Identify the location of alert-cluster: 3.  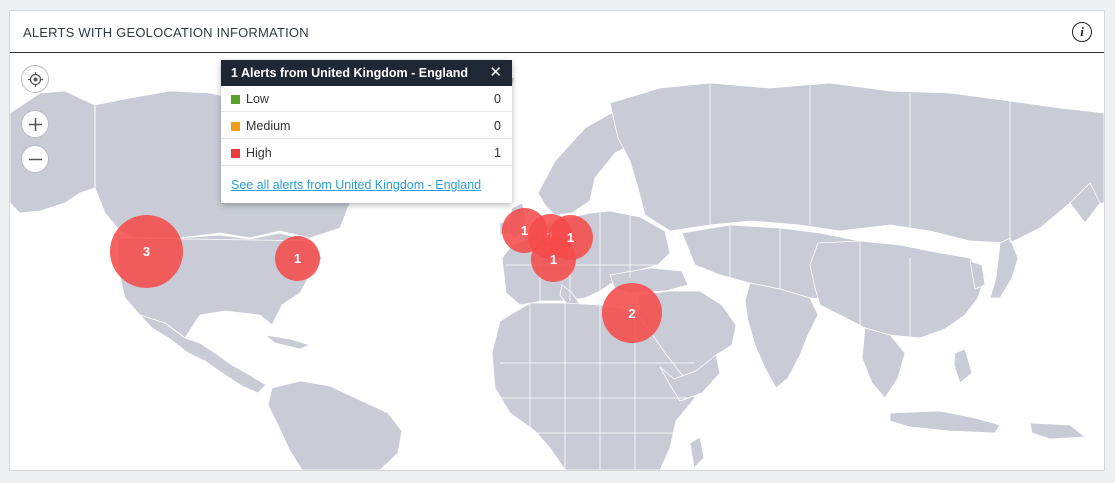
(146, 251).